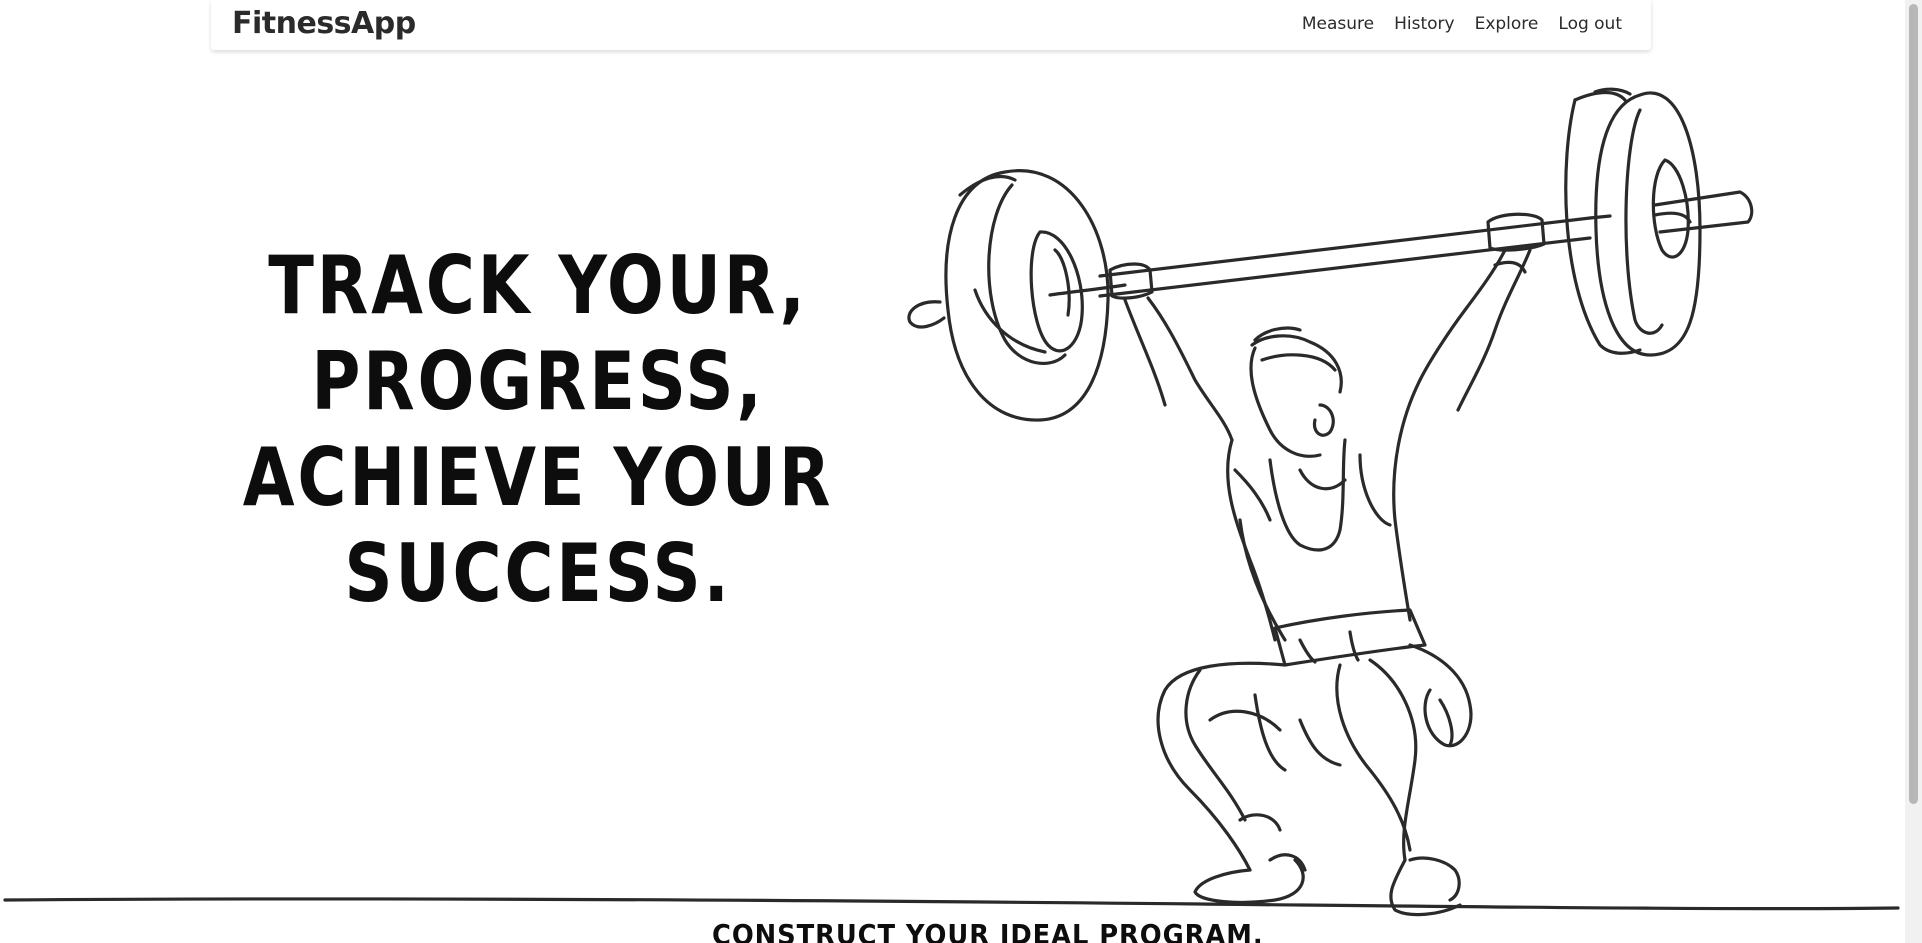 This screenshot has height=943, width=1922. Describe the element at coordinates (1424, 24) in the screenshot. I see `nav-link-history: History` at that location.